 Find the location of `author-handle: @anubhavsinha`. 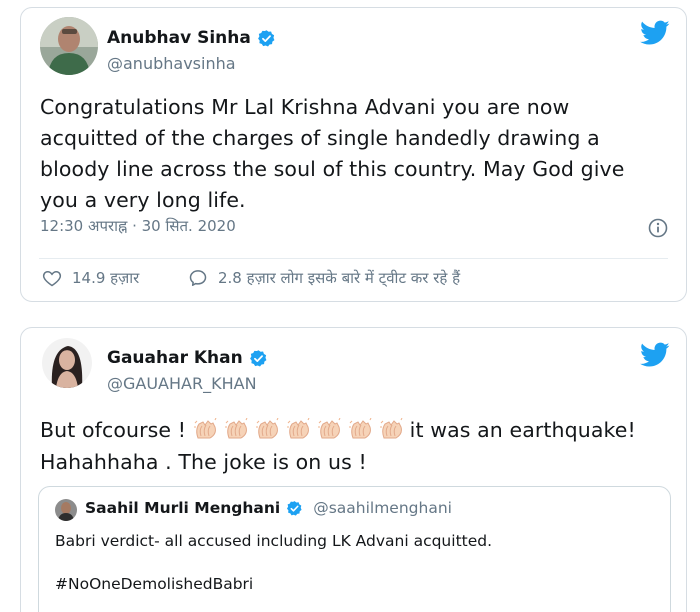

author-handle: @anubhavsinha is located at coordinates (171, 63).